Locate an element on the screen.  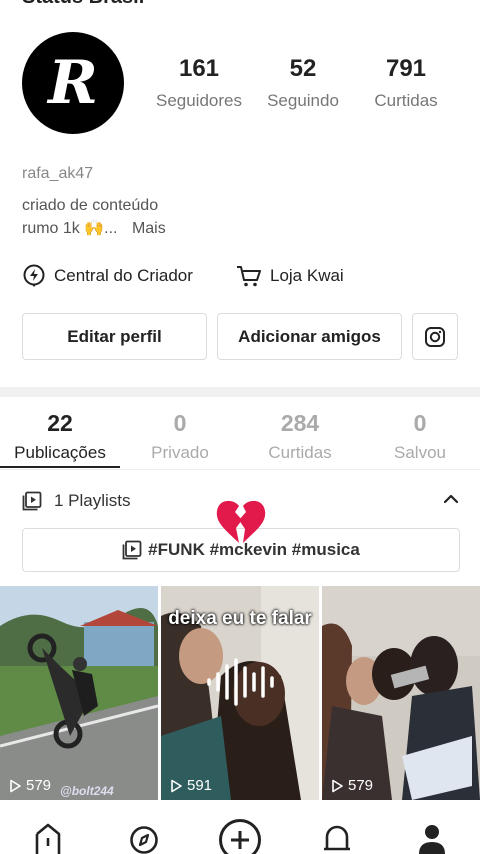
create-plus-icon is located at coordinates (240, 836).